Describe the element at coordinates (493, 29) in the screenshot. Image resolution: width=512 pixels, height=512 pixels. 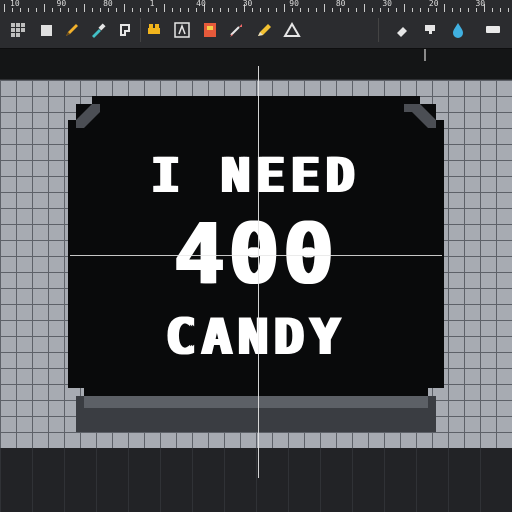
I see `collapse-icon` at that location.